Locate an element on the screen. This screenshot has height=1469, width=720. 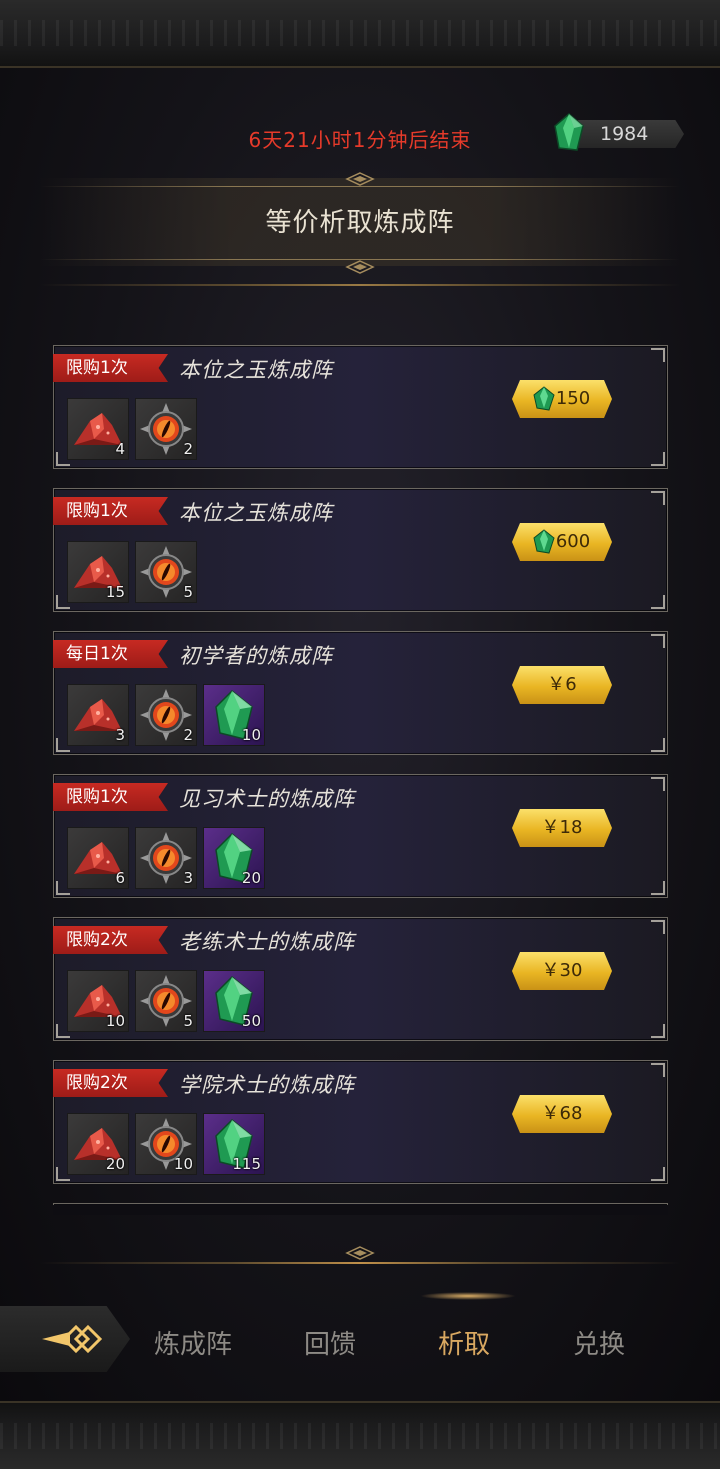
green-crystal-icon is located at coordinates (569, 132).